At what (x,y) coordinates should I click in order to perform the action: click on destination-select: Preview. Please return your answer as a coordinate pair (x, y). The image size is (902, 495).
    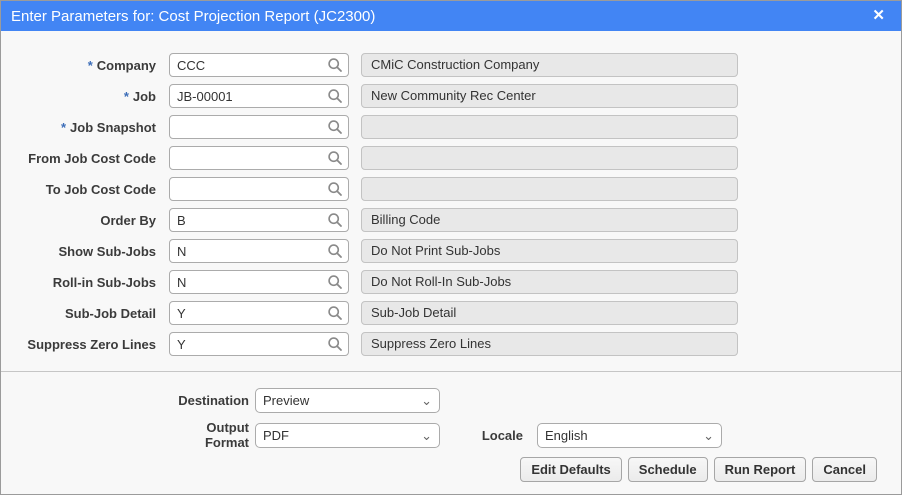
    Looking at the image, I should click on (347, 400).